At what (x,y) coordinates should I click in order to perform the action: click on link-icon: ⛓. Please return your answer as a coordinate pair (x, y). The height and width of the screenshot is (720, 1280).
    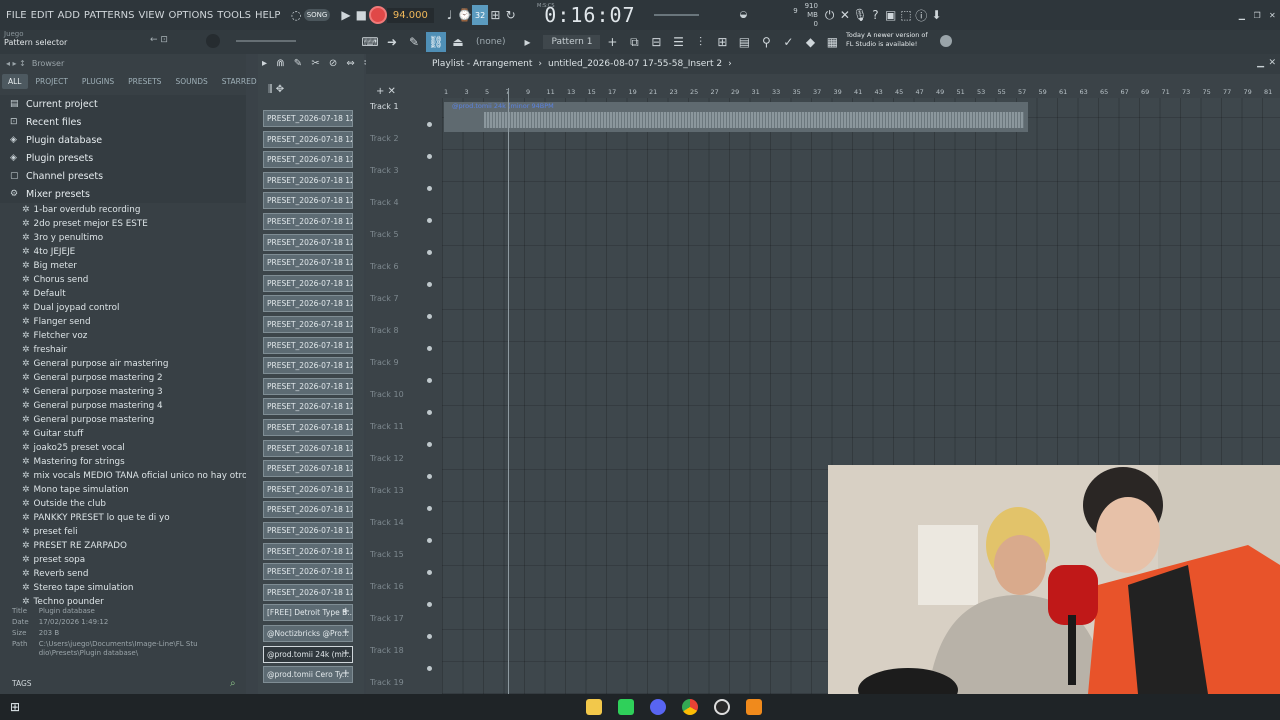
    Looking at the image, I should click on (436, 42).